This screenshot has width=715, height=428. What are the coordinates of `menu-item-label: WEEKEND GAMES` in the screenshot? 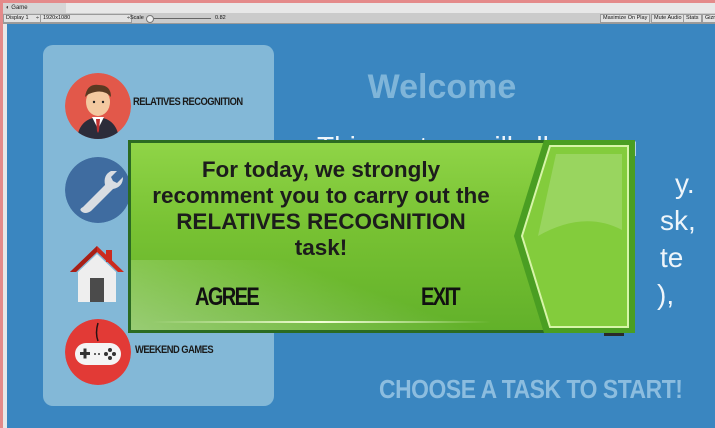 It's located at (174, 350).